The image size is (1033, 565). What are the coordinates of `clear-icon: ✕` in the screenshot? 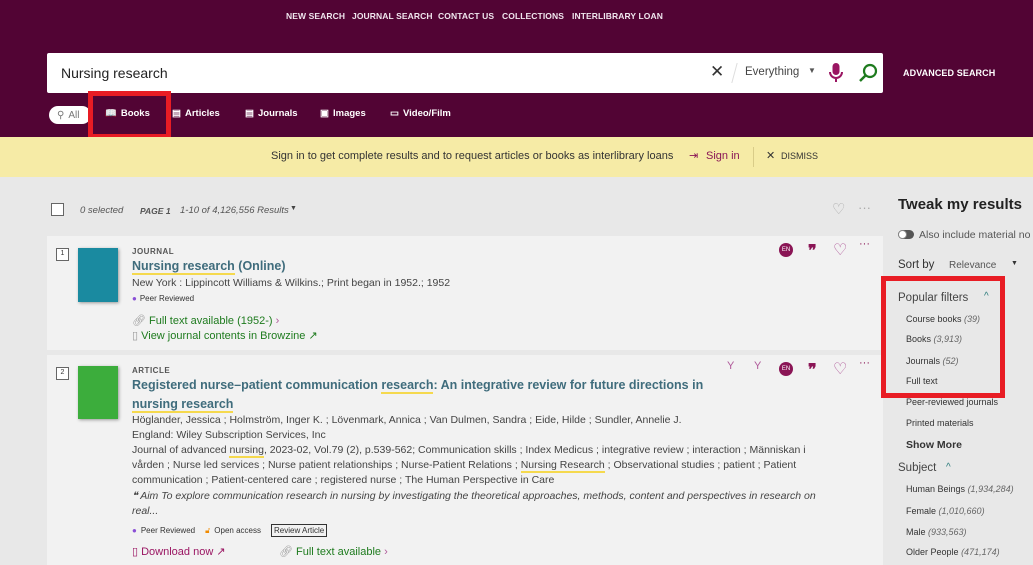 It's located at (717, 72).